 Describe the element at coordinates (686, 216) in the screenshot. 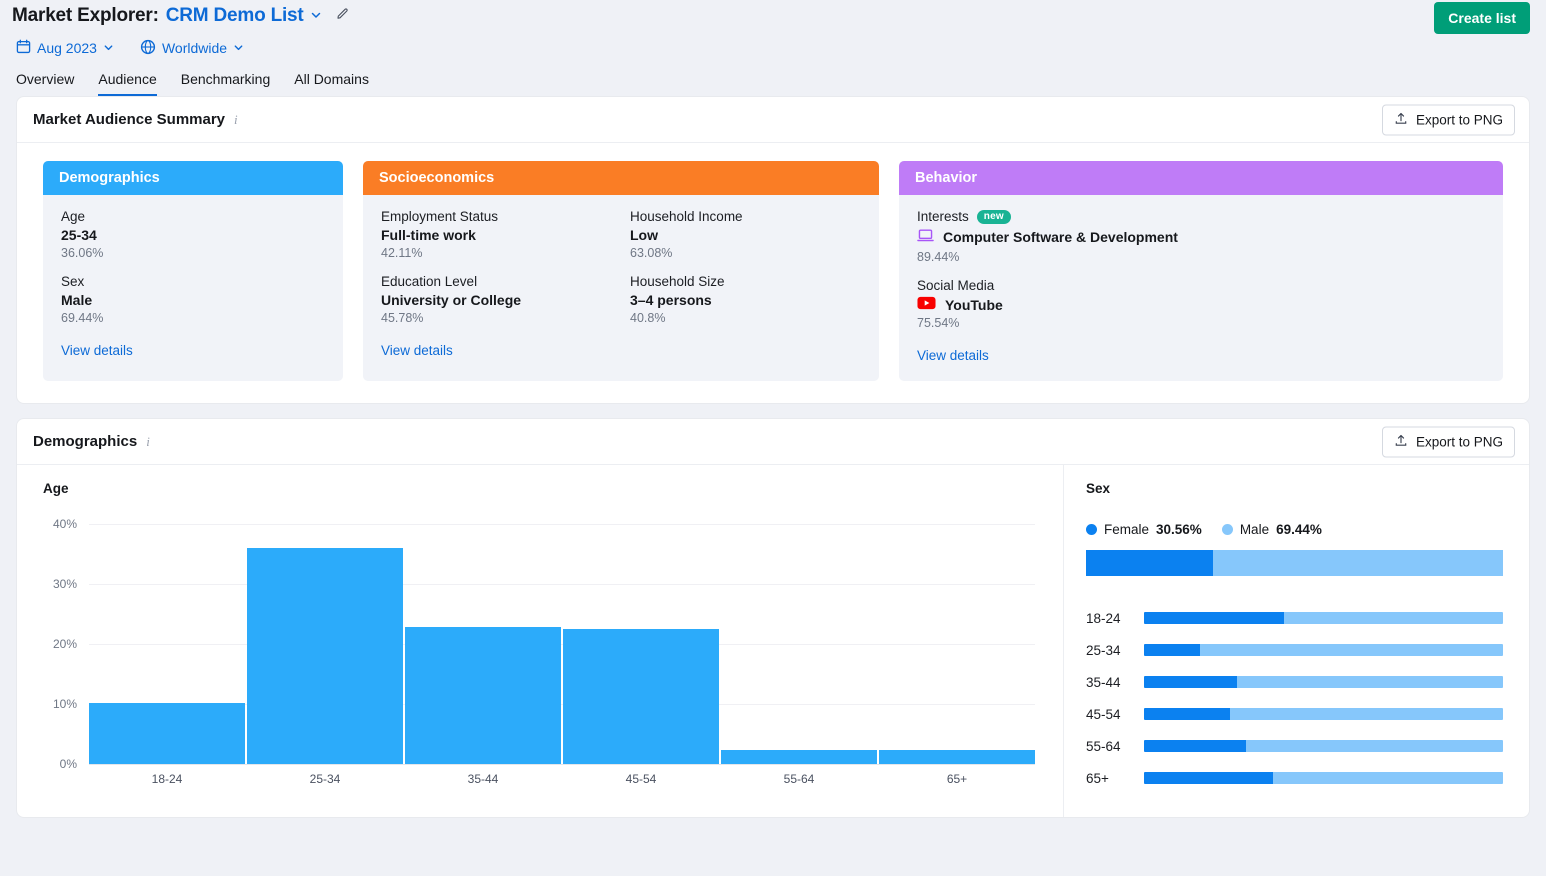

I see `metric-label: Household Income` at that location.